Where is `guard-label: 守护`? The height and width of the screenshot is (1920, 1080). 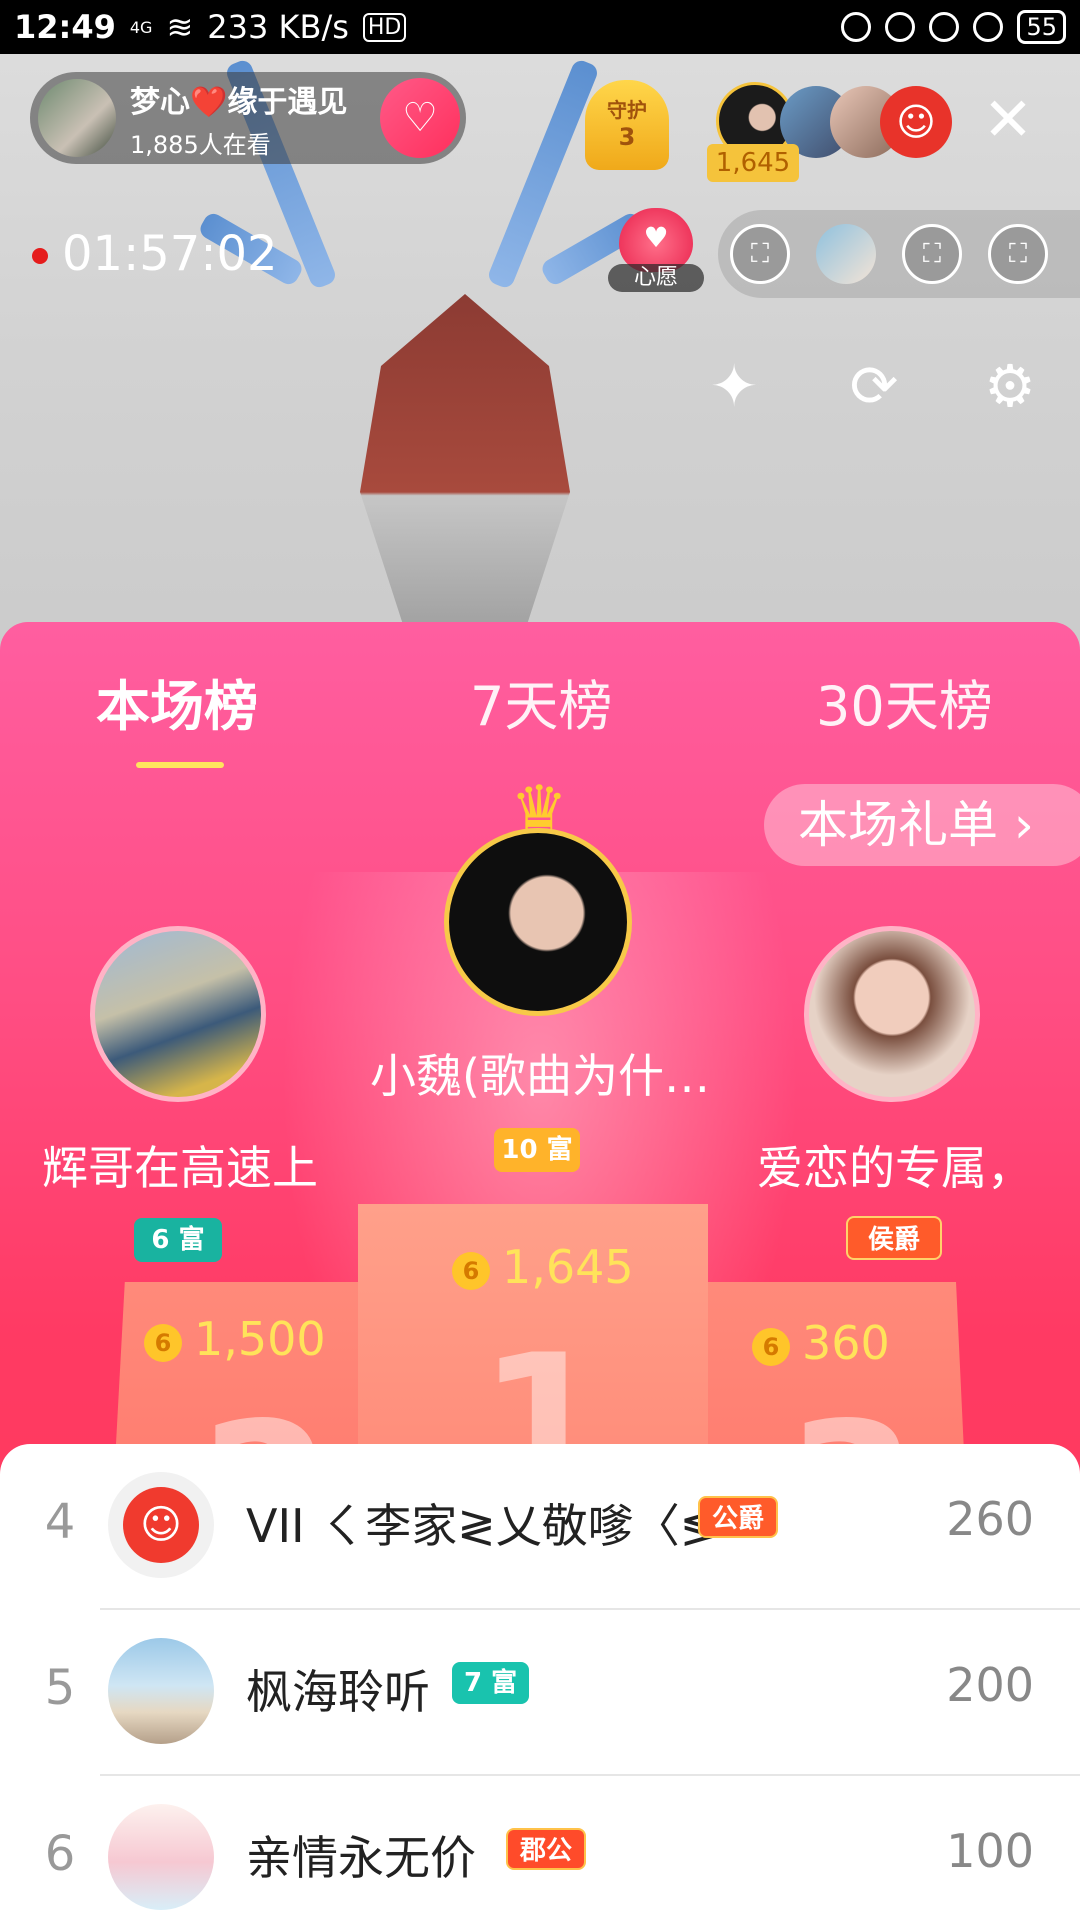
guard-label: 守护 is located at coordinates (627, 110).